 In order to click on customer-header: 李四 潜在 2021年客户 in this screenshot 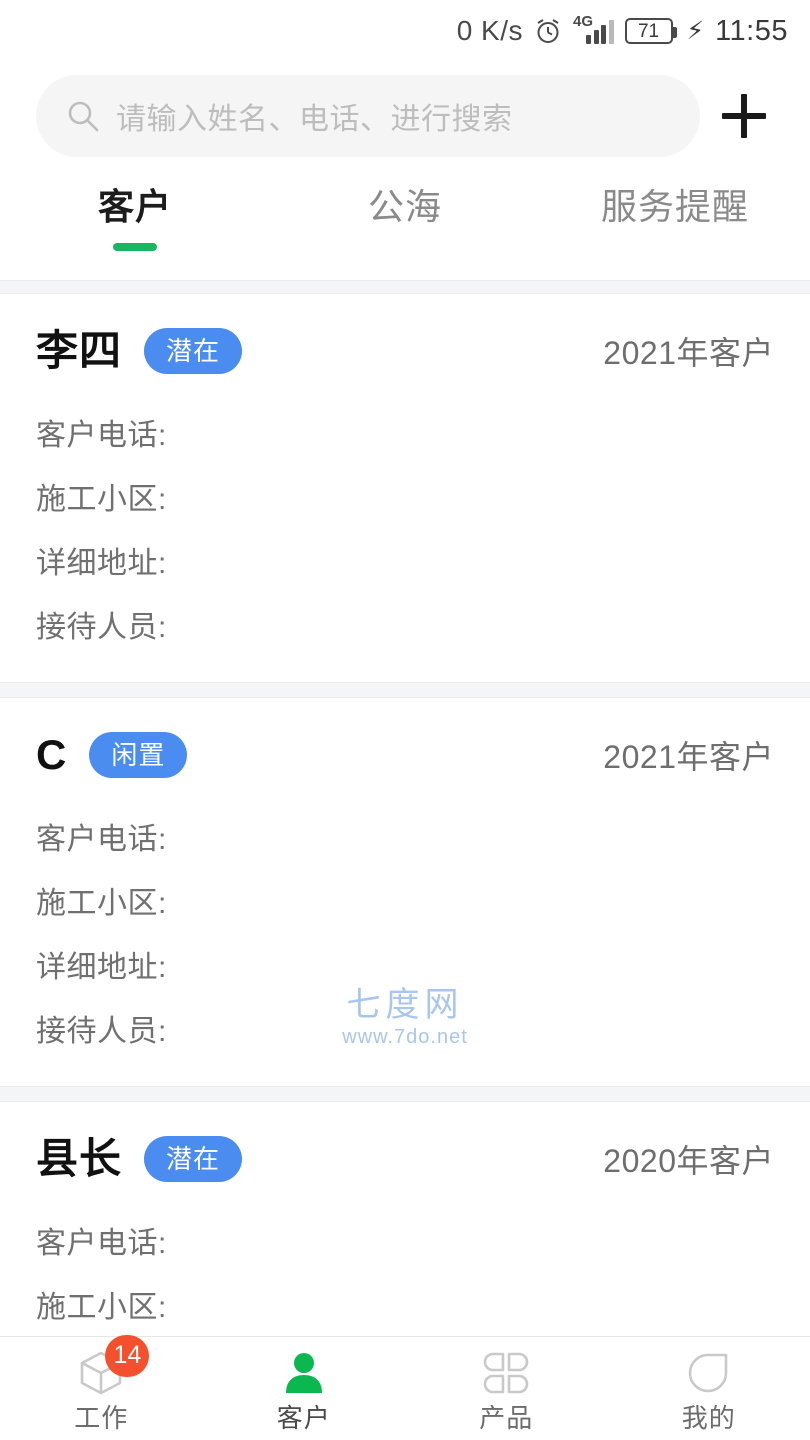, I will do `click(405, 351)`.